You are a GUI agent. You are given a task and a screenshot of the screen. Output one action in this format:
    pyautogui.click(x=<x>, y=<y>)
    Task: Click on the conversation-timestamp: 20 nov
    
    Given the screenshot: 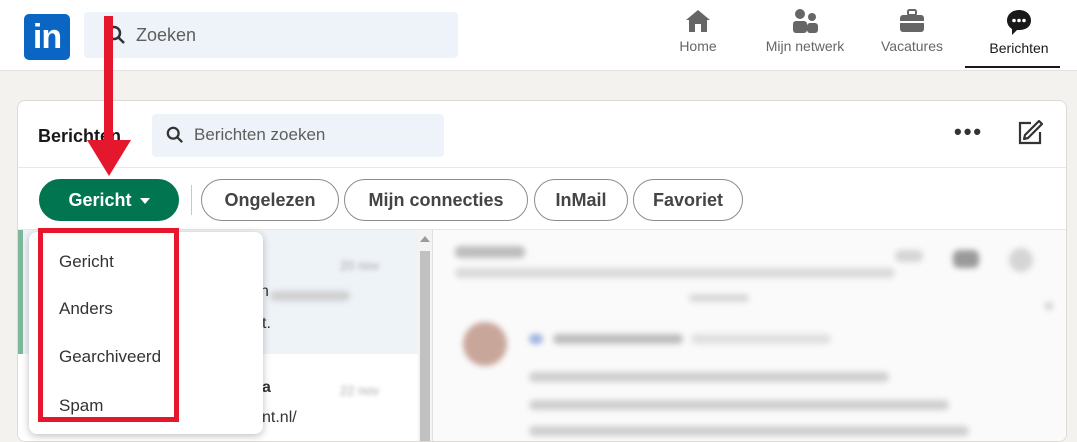 What is the action you would take?
    pyautogui.click(x=360, y=265)
    